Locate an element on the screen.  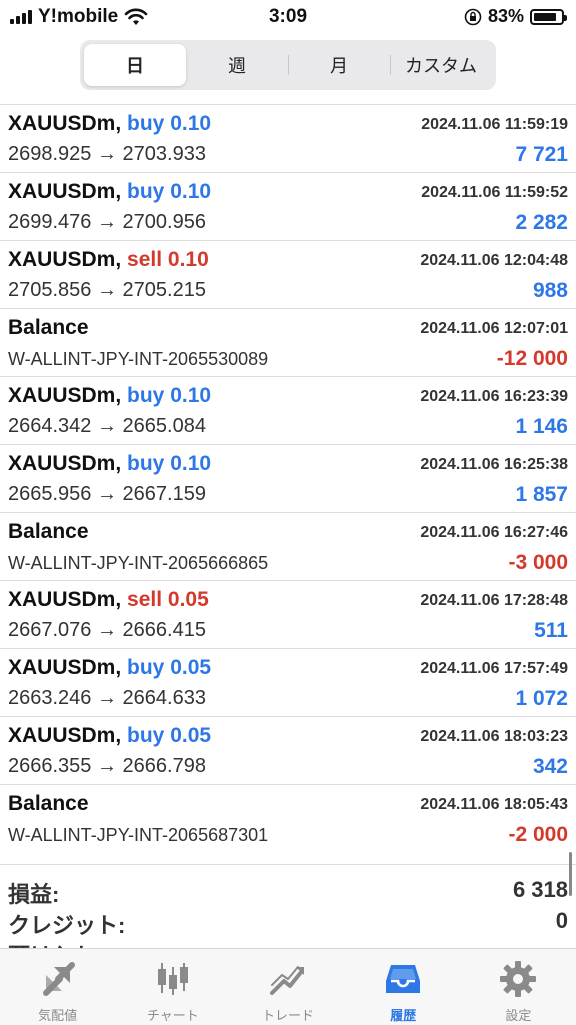
row-datetime: 2024.11.06 11:59:52 is located at coordinates (494, 192).